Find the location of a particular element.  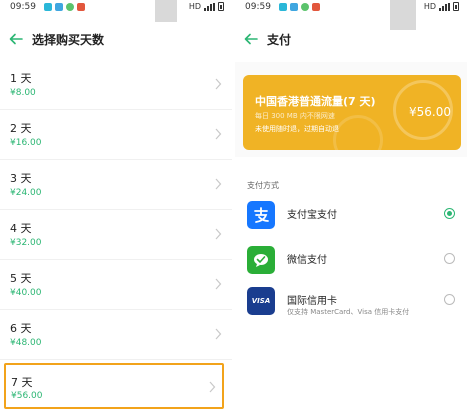

payment-name: 微信支付 is located at coordinates (307, 260).